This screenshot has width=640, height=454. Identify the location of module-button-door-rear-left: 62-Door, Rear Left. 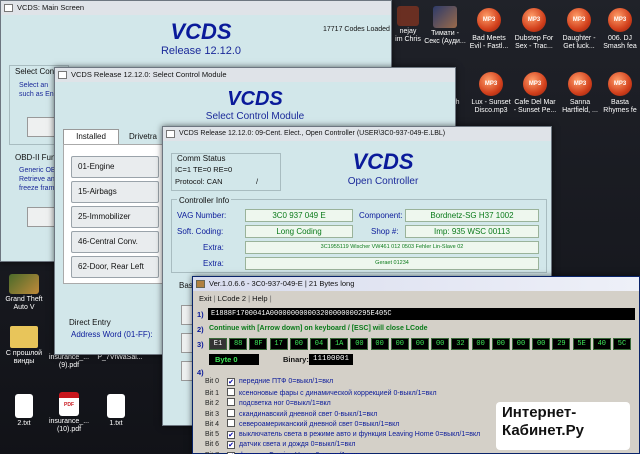
(115, 267).